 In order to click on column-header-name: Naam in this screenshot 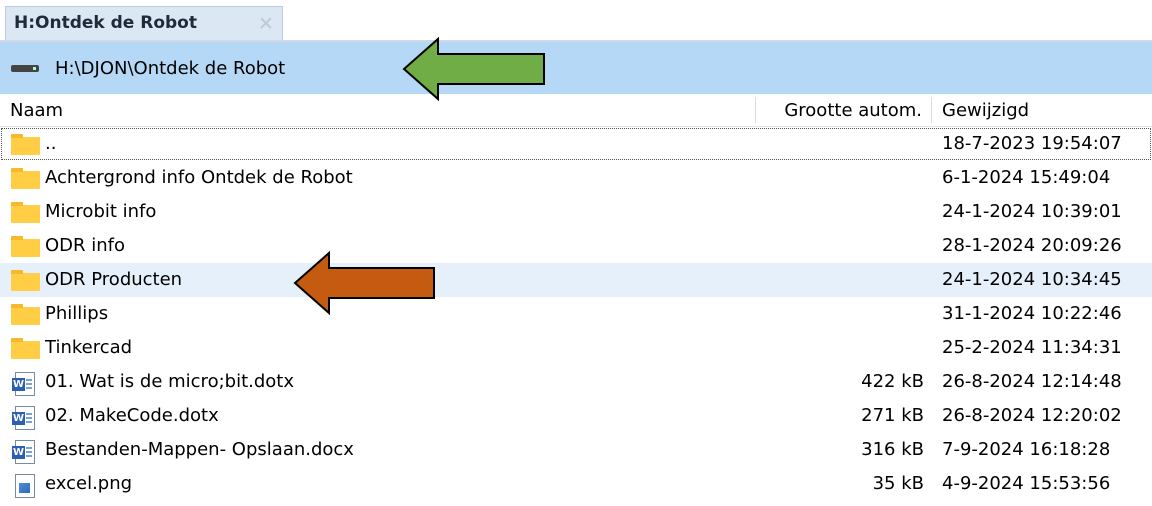, I will do `click(36, 110)`.